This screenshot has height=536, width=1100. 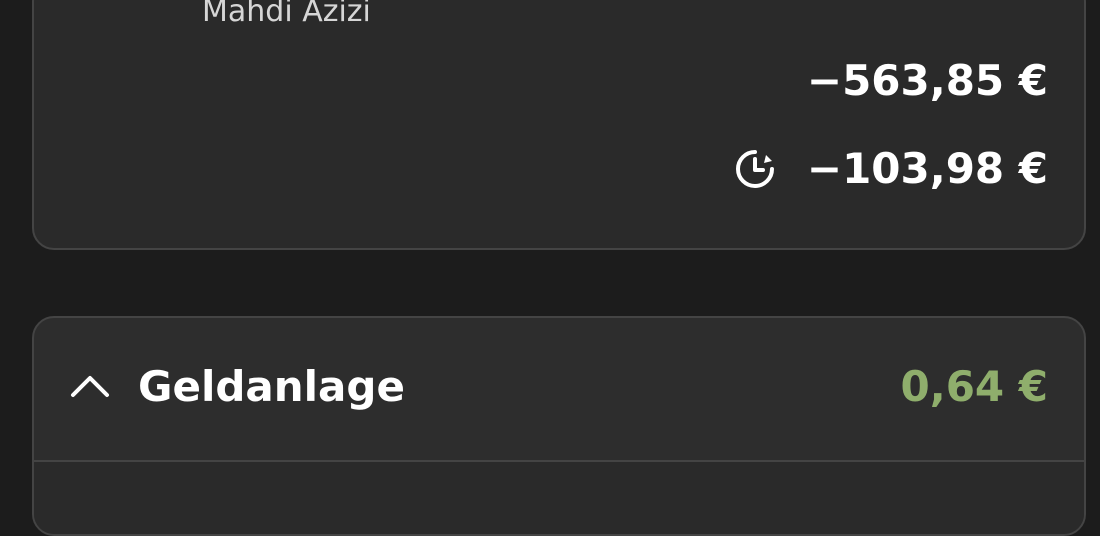 What do you see at coordinates (927, 80) in the screenshot?
I see `account-balance: −563,85 €` at bounding box center [927, 80].